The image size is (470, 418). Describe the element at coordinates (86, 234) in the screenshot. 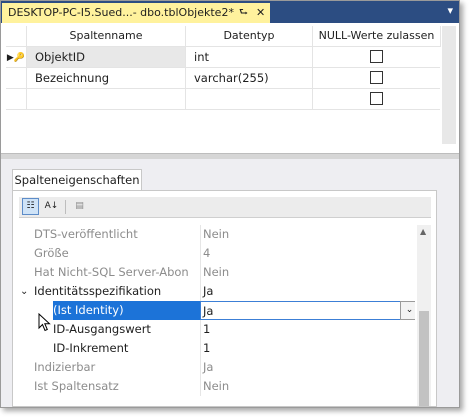

I see `property-name: DTS-veröffentlicht` at that location.